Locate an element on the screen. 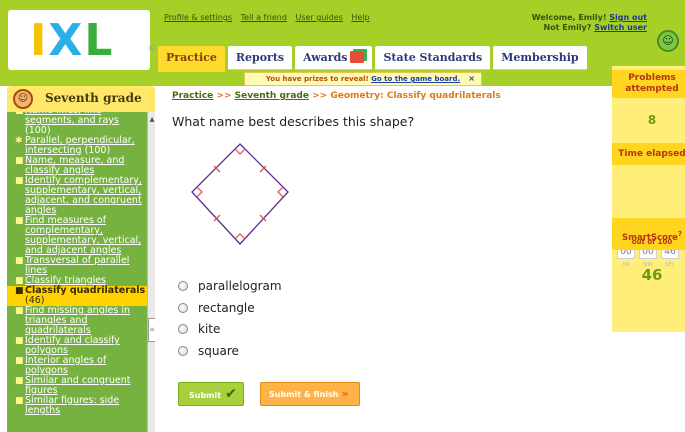 The height and width of the screenshot is (432, 685). close-icon: × is located at coordinates (471, 79).